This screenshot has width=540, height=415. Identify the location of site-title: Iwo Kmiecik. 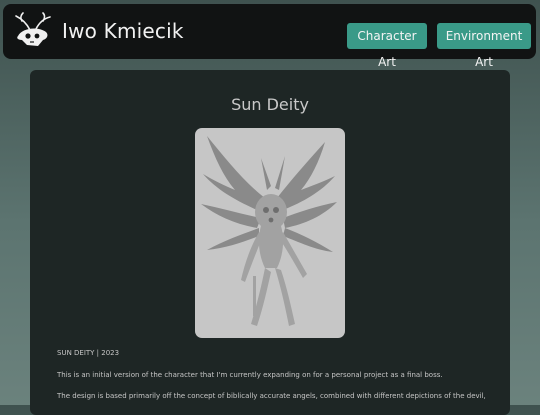
(123, 31).